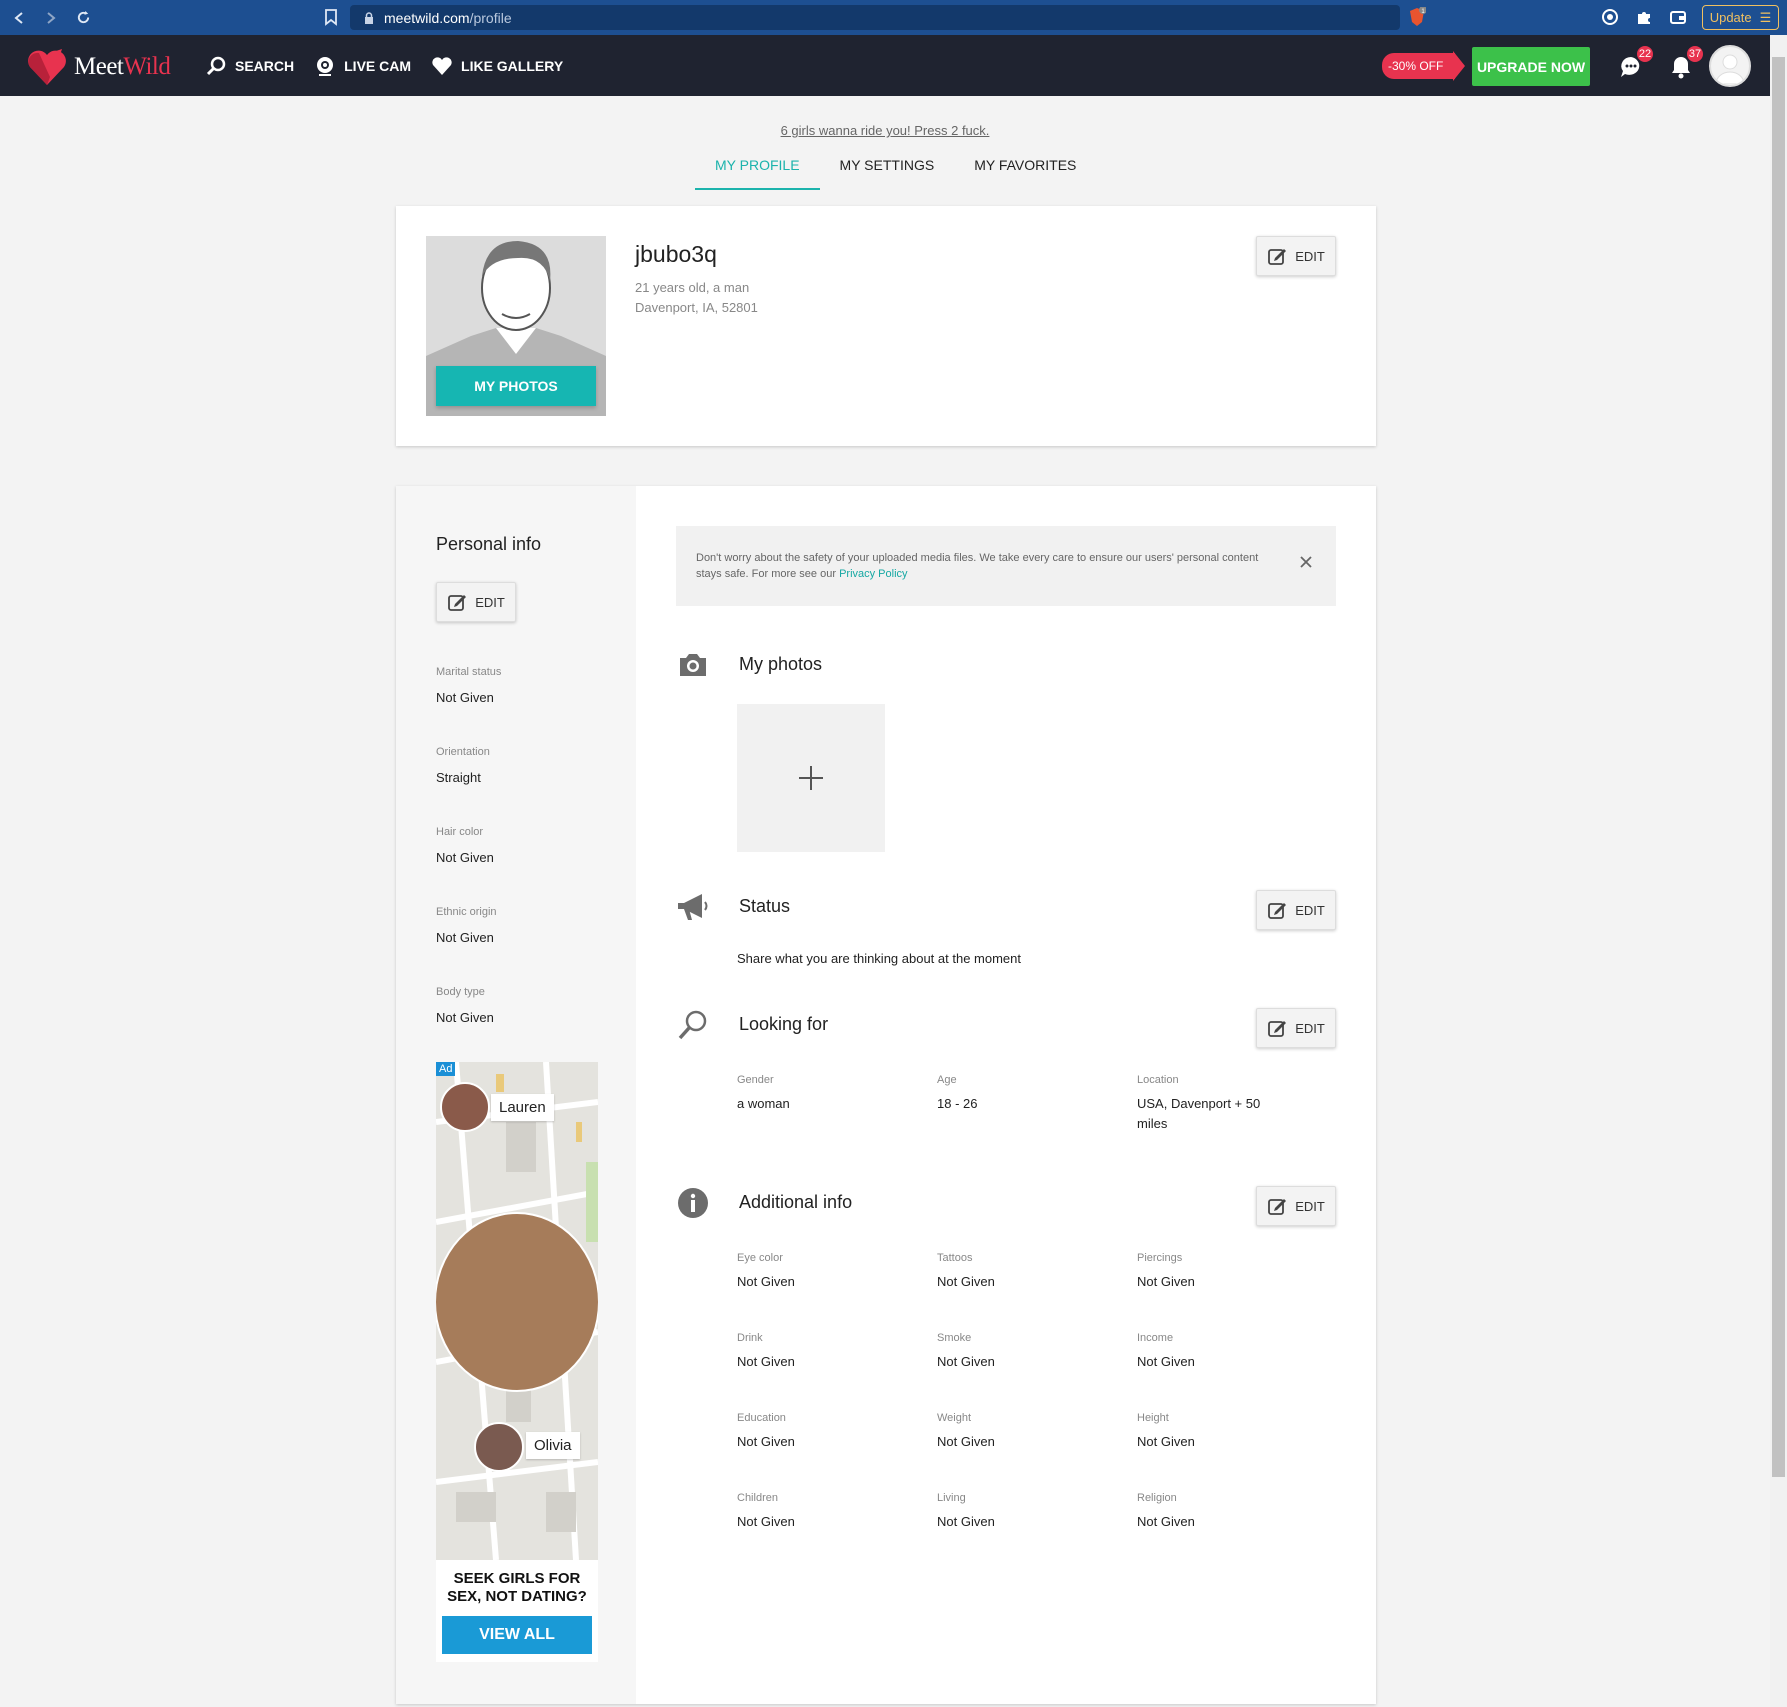 This screenshot has width=1787, height=1707. Describe the element at coordinates (1678, 17) in the screenshot. I see `wallet-icon` at that location.